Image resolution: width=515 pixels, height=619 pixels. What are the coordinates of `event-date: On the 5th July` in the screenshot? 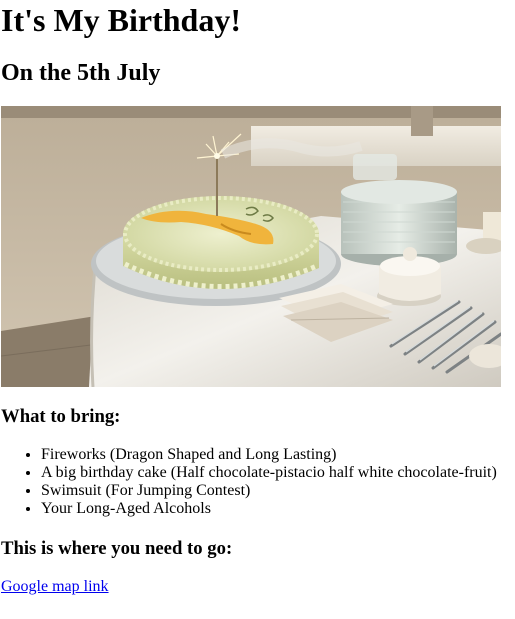 It's located at (81, 73).